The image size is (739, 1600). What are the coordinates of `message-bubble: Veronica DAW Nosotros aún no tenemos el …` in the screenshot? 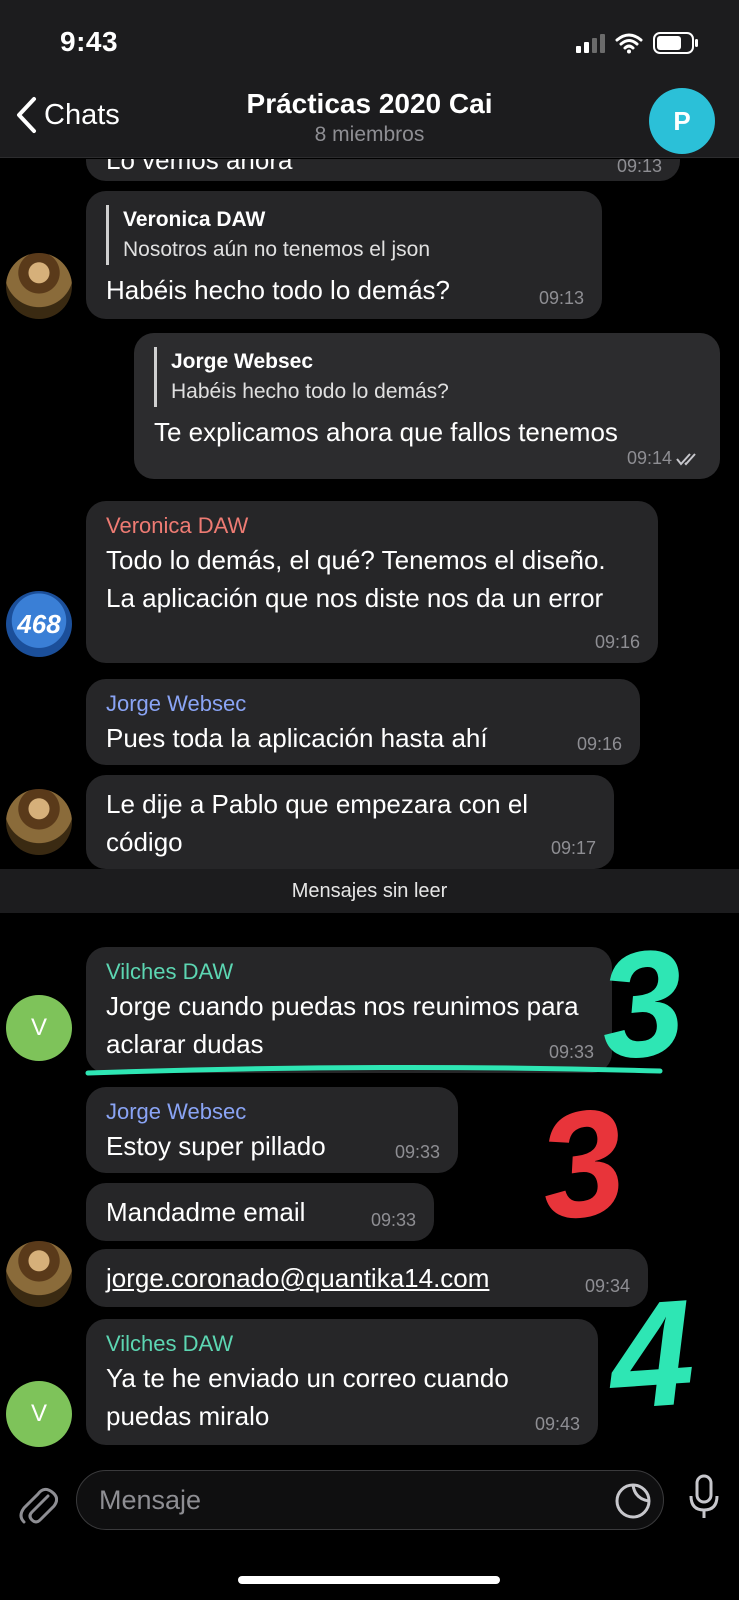 It's located at (344, 255).